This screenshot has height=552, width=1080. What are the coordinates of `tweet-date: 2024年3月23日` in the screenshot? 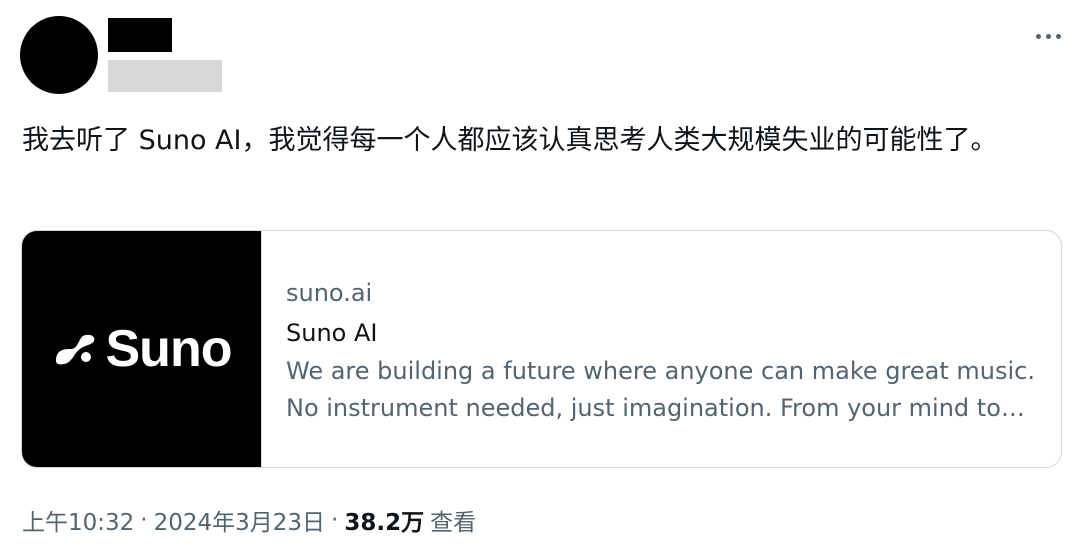 It's located at (239, 520).